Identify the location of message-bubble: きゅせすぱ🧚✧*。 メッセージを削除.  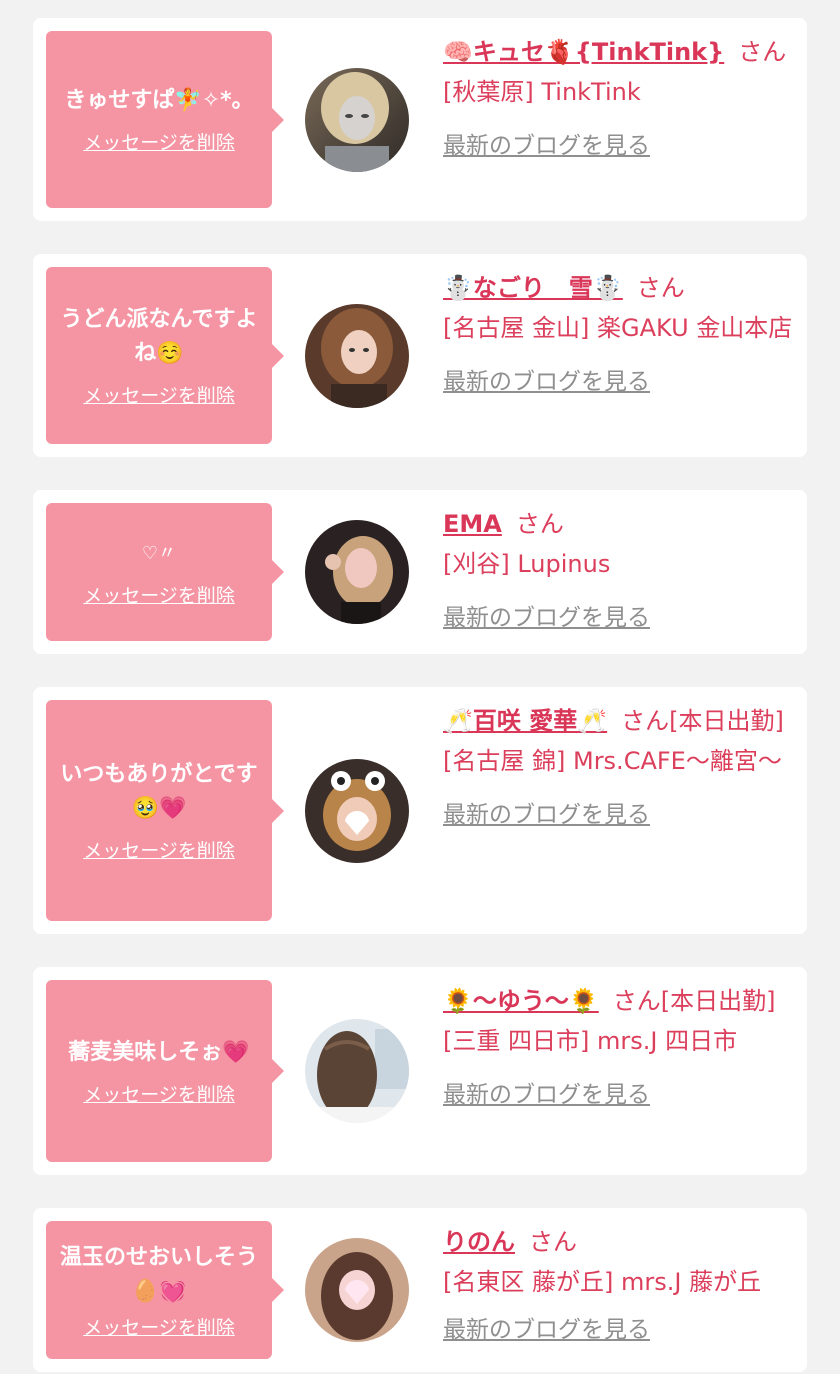
(165, 119).